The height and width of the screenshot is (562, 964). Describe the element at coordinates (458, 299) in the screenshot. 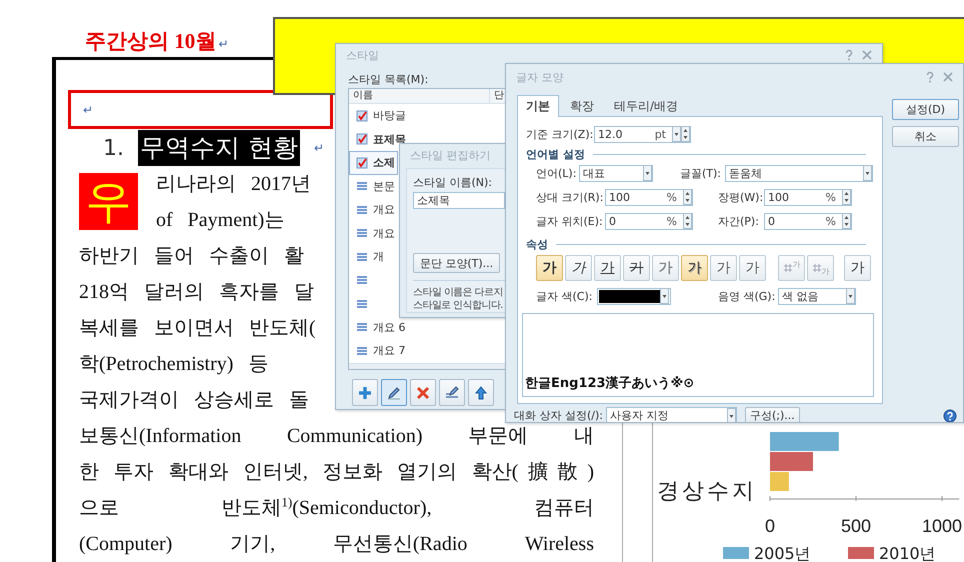

I see `note-text: 스타일 이름은 다르지 스타일로 인식합니다.` at that location.